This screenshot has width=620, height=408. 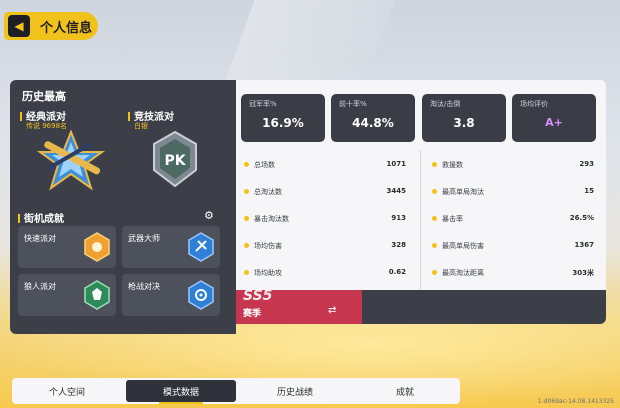 What do you see at coordinates (575, 401) in the screenshot?
I see `build-version: 1-d069ac-14.08.1413325` at bounding box center [575, 401].